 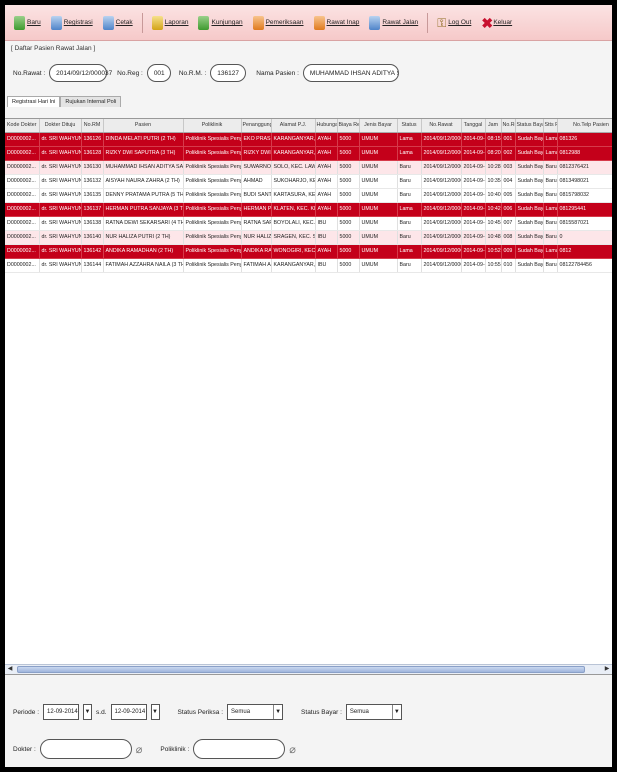 What do you see at coordinates (255, 712) in the screenshot?
I see `status-periksa-select: Semua ▼` at bounding box center [255, 712].